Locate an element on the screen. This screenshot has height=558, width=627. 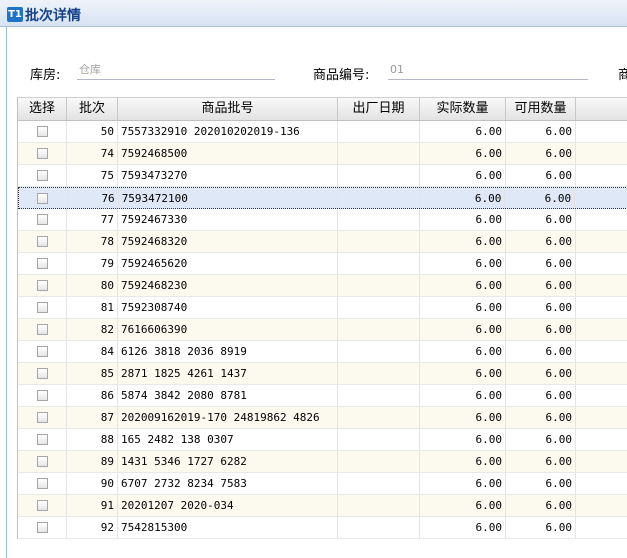
lot-number-cell: 6126 3818 2036 8919 is located at coordinates (228, 351).